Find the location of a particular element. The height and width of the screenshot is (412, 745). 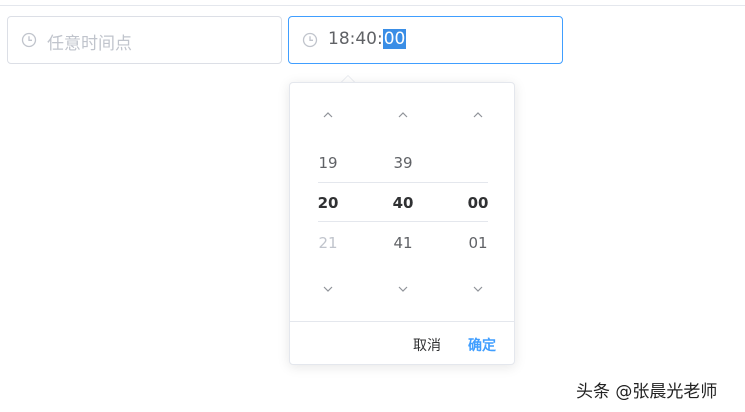

end-time-selected-seconds: 00 is located at coordinates (394, 39).